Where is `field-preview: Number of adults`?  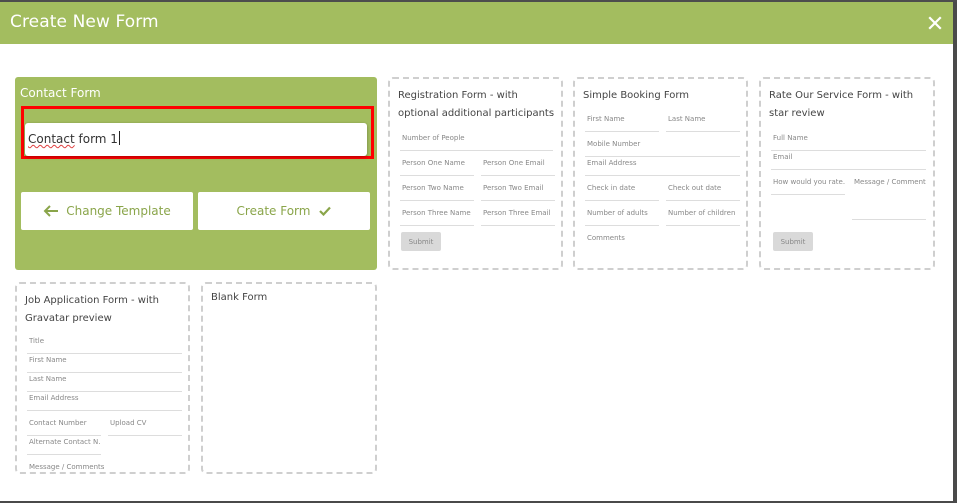
field-preview: Number of adults is located at coordinates (622, 216).